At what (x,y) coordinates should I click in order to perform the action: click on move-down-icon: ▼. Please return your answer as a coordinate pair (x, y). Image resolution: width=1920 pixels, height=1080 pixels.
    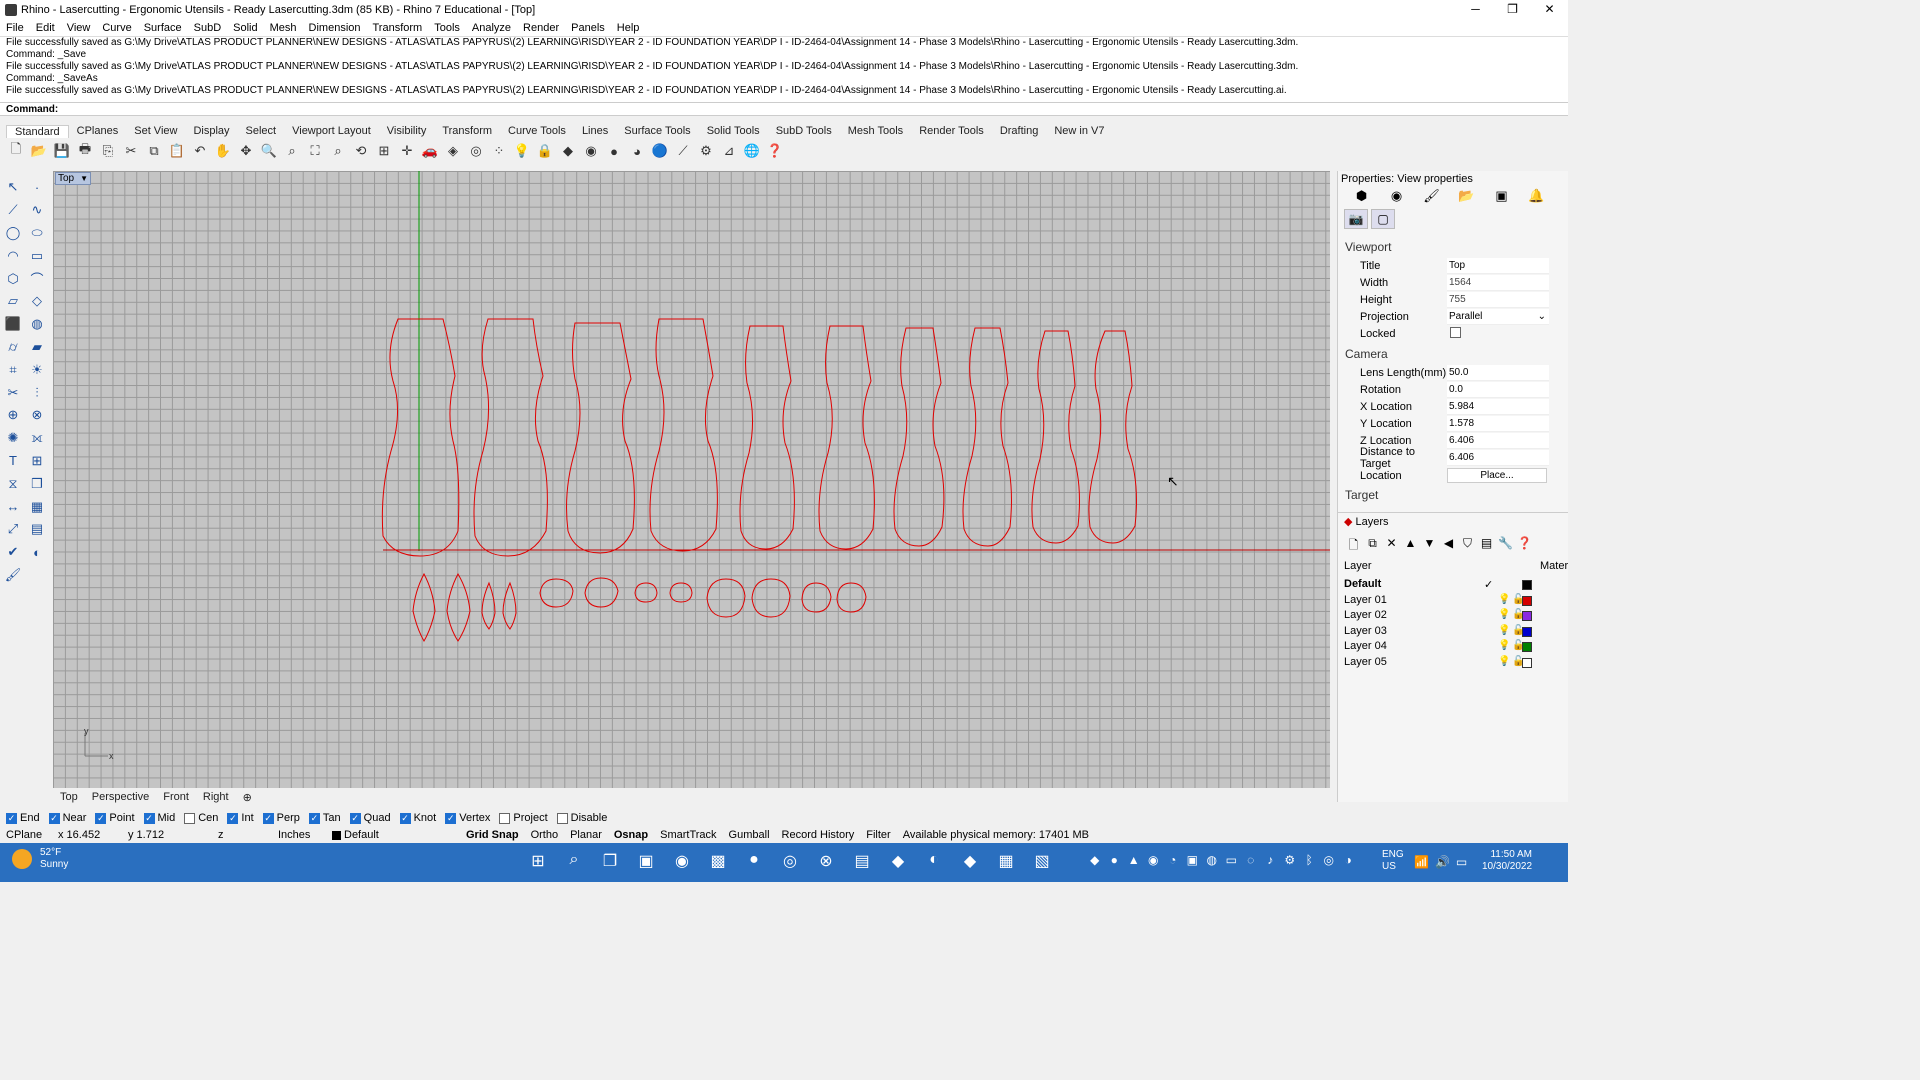
    Looking at the image, I should click on (1429, 546).